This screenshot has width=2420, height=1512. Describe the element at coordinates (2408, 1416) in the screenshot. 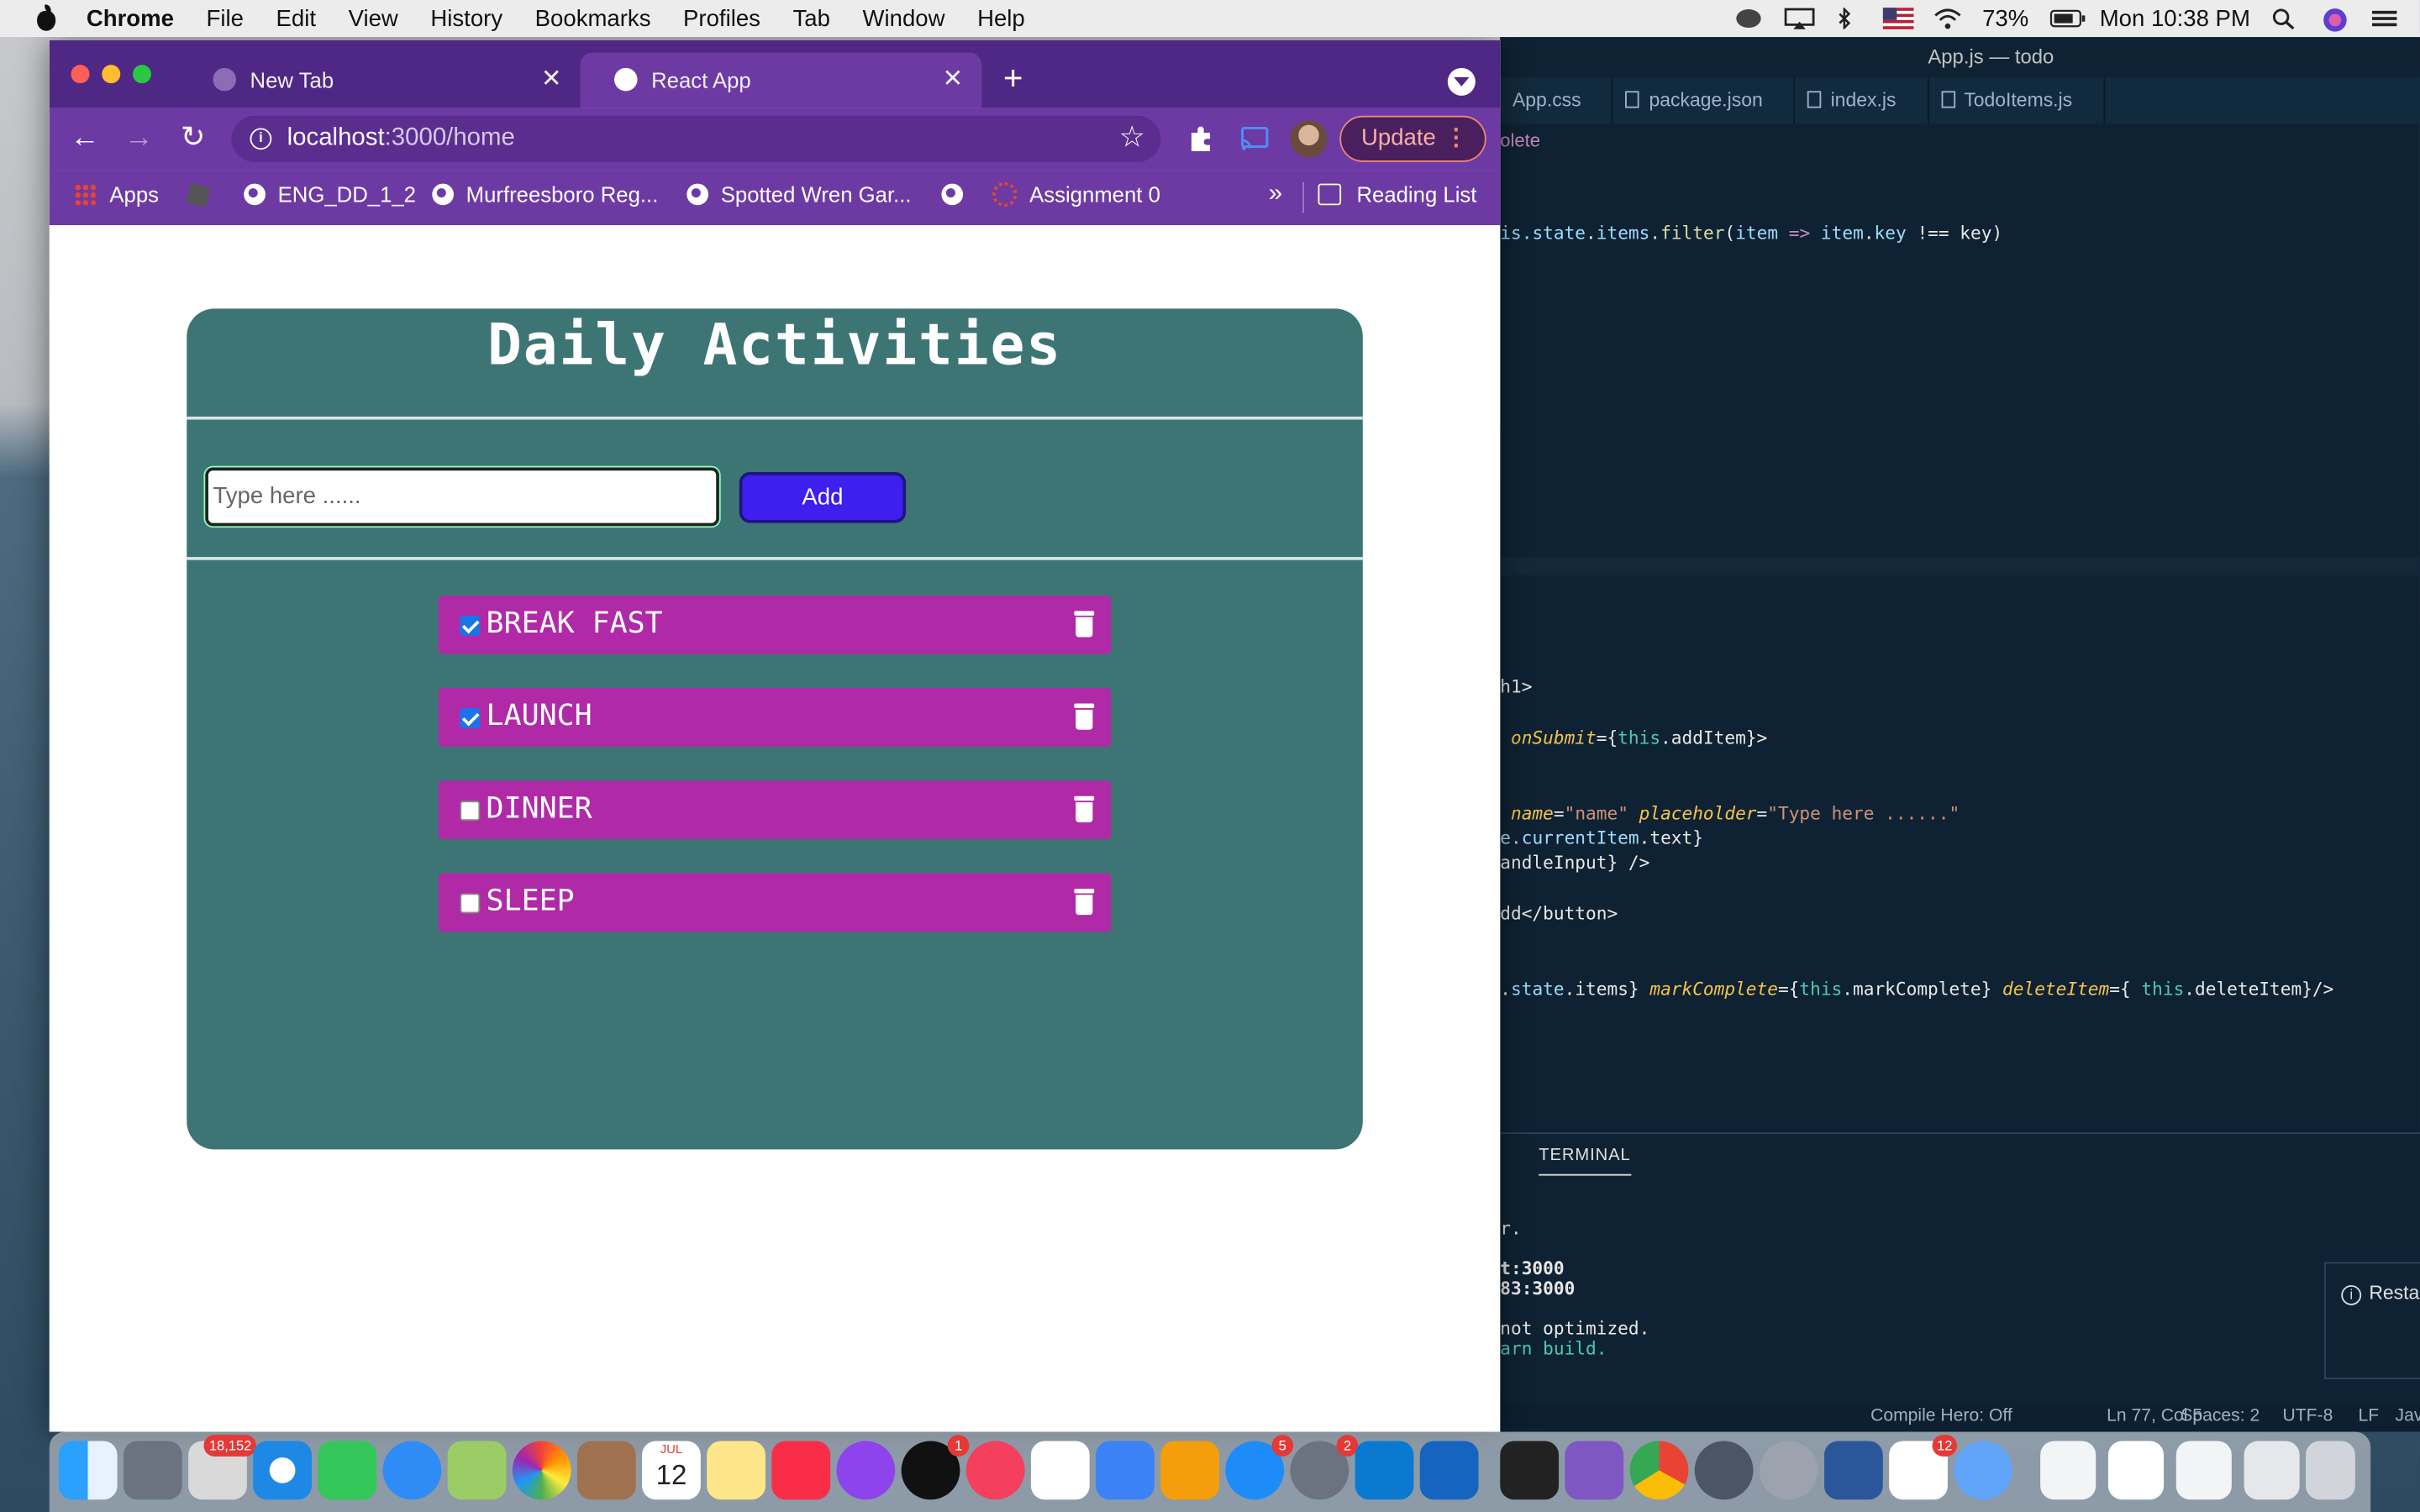

I see `status-language: Jav` at that location.